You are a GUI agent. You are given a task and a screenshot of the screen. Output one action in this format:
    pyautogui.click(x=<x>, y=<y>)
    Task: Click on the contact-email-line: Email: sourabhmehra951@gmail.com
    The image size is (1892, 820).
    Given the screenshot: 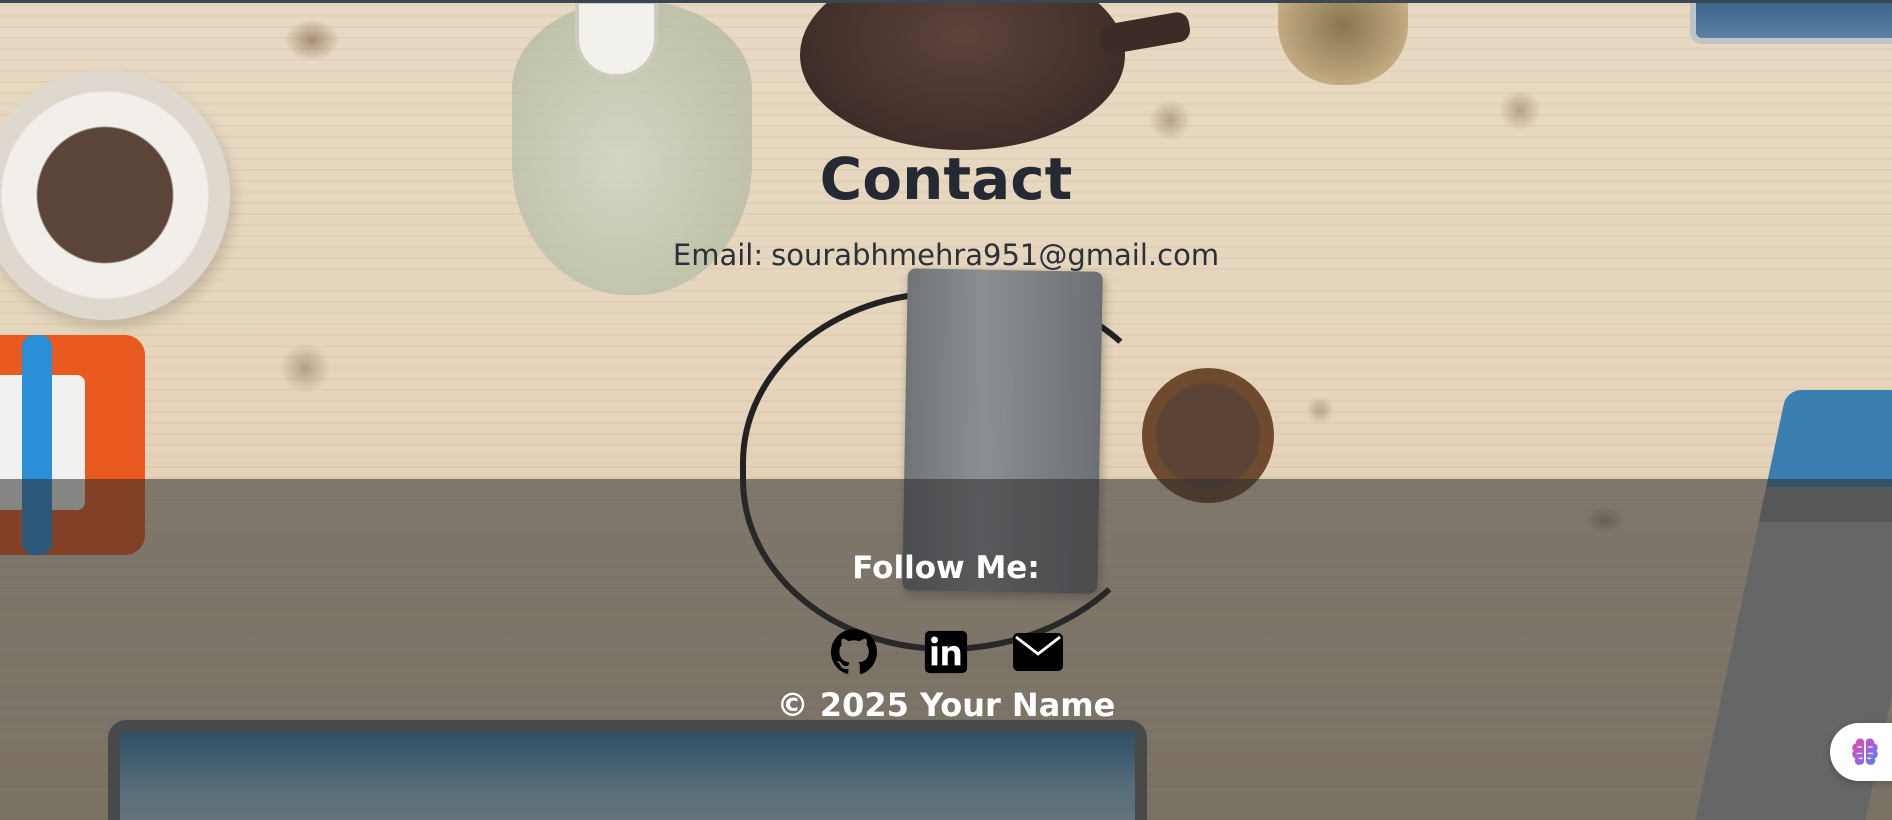 What is the action you would take?
    pyautogui.click(x=946, y=255)
    